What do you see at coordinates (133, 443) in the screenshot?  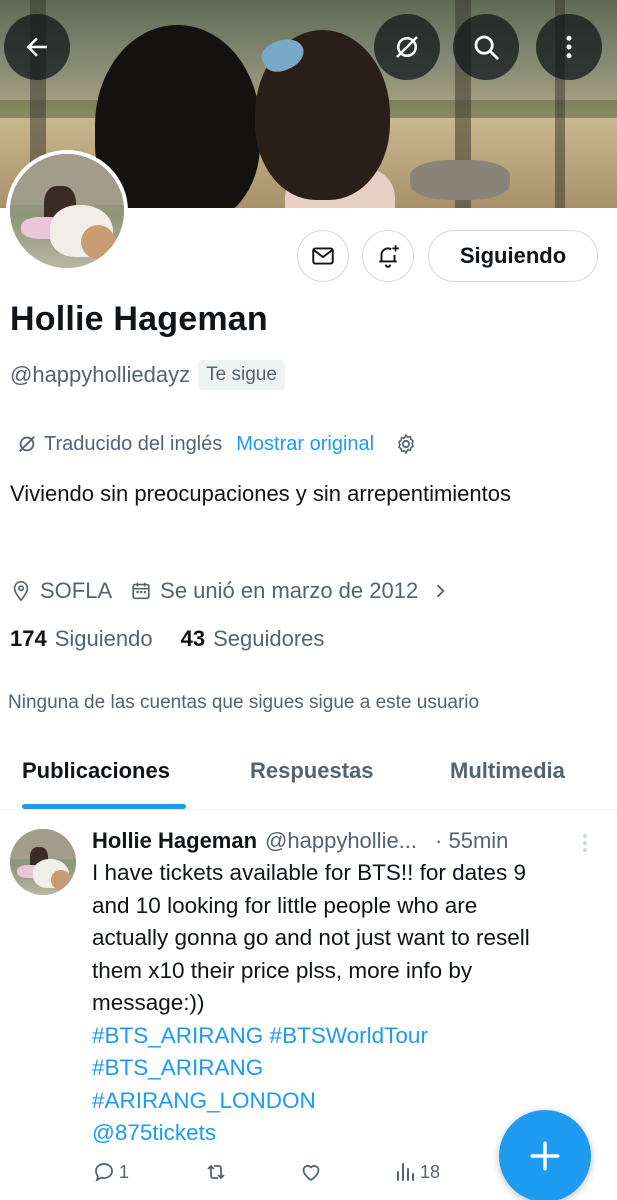 I see `translated-label: Traducido del inglés` at bounding box center [133, 443].